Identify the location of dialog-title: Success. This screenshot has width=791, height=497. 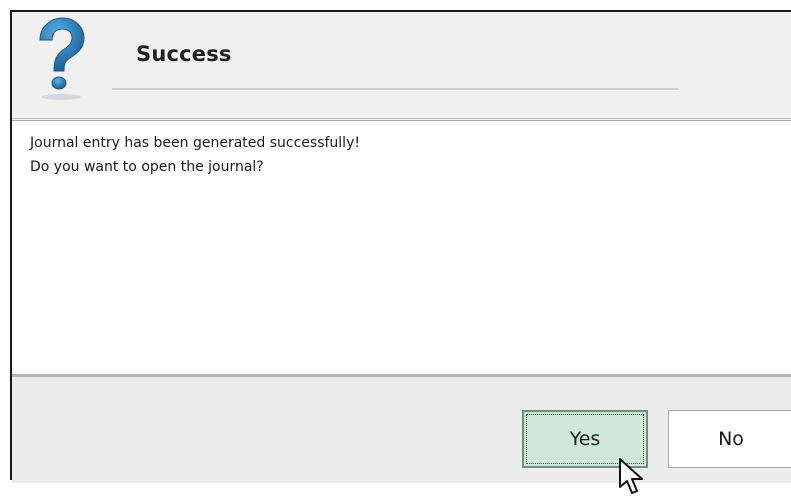
(184, 54).